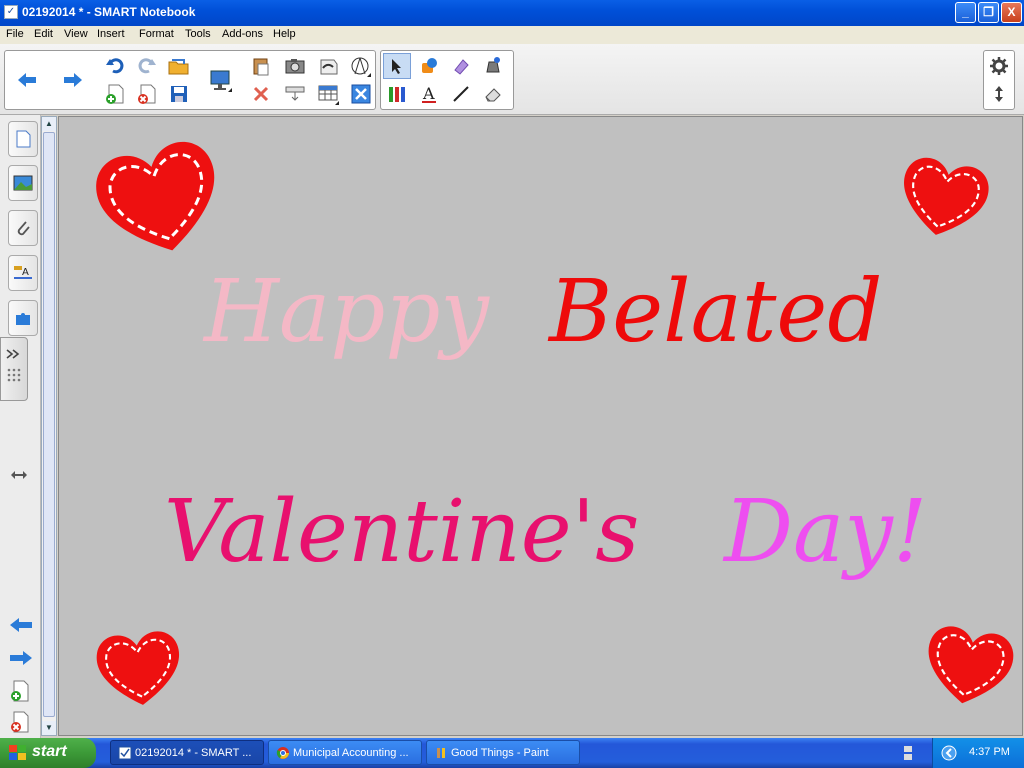  I want to click on clear-button, so click(361, 94).